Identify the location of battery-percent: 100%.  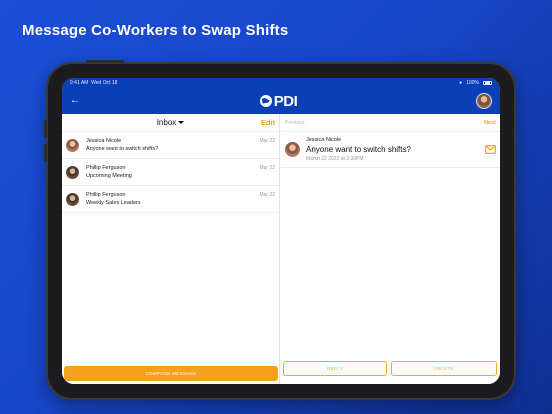
(472, 83).